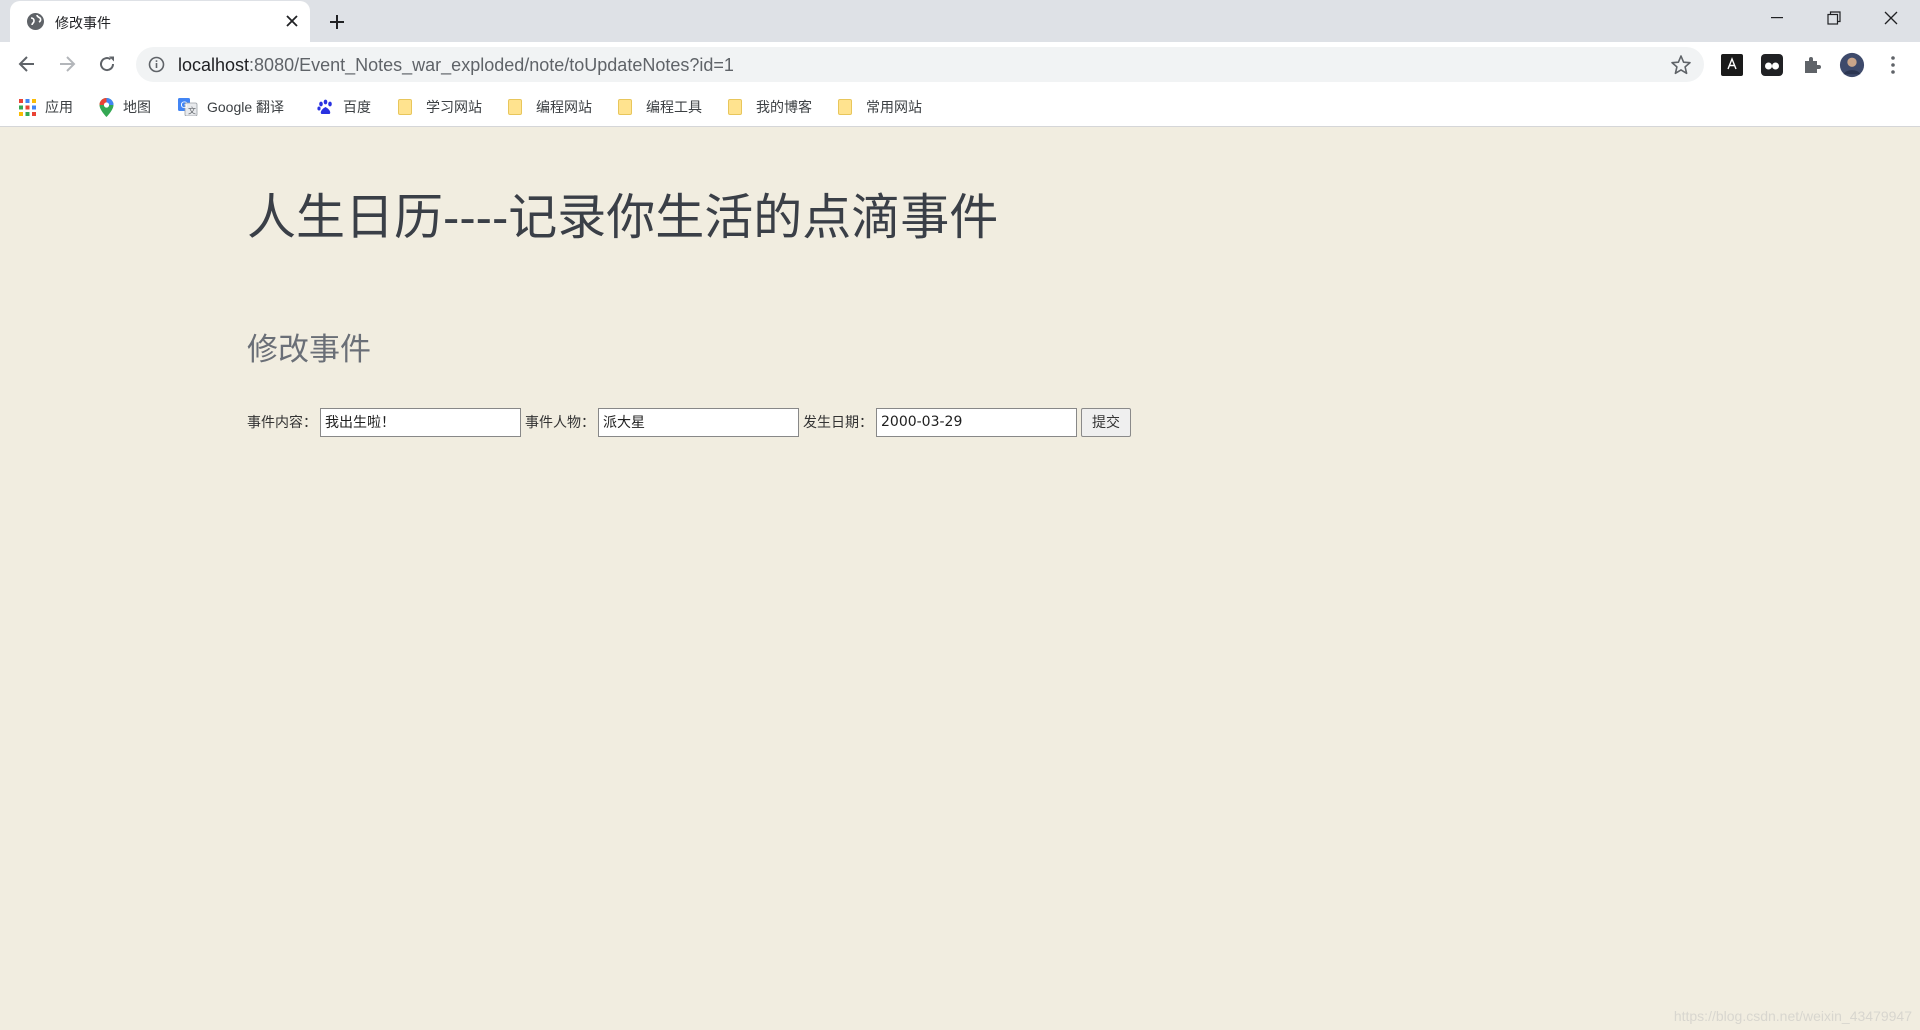  Describe the element at coordinates (59, 107) in the screenshot. I see `bookmark-label: 应用` at that location.